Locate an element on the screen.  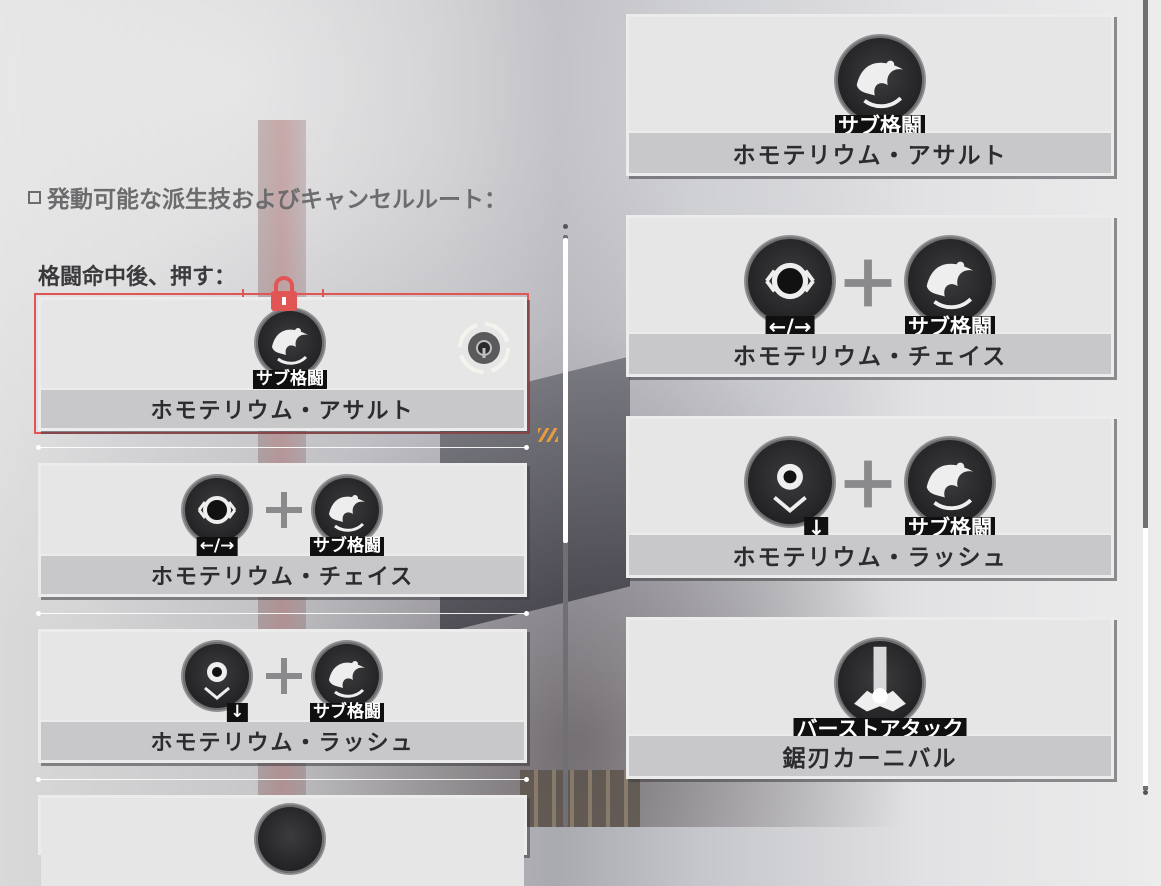
input-tag: ←/→ is located at coordinates (217, 546).